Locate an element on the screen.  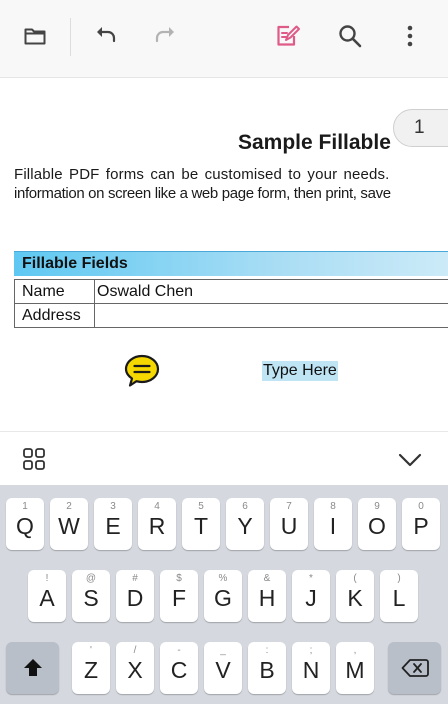
key-p: 0P is located at coordinates (421, 524).